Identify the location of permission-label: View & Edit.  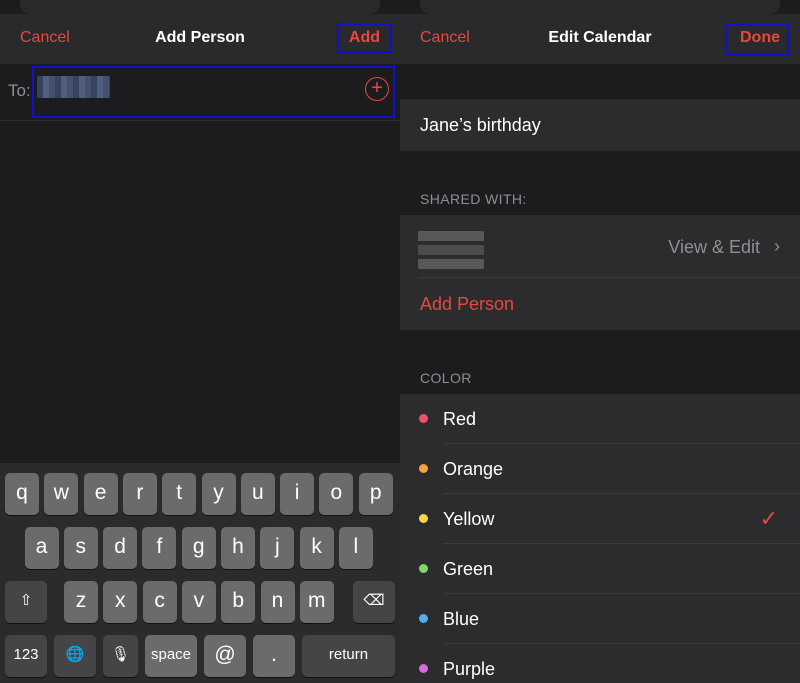
(714, 247).